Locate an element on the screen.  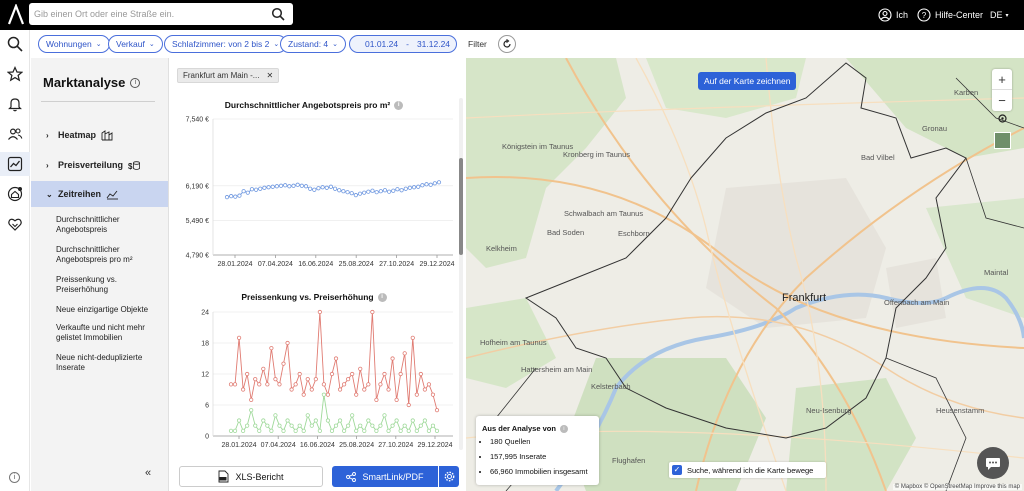
help-center-link: ? Hilfe-Center is located at coordinates (950, 15).